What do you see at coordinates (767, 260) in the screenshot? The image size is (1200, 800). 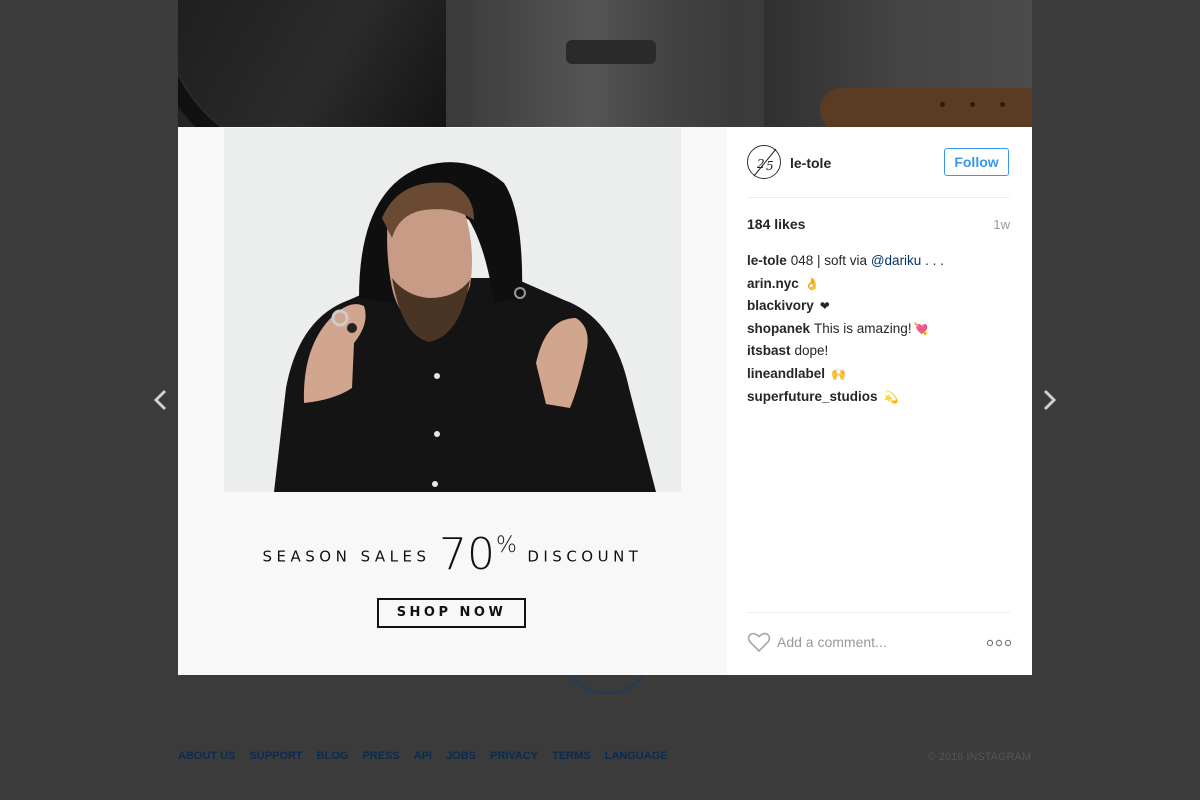 I see `comment-username: le-tole` at bounding box center [767, 260].